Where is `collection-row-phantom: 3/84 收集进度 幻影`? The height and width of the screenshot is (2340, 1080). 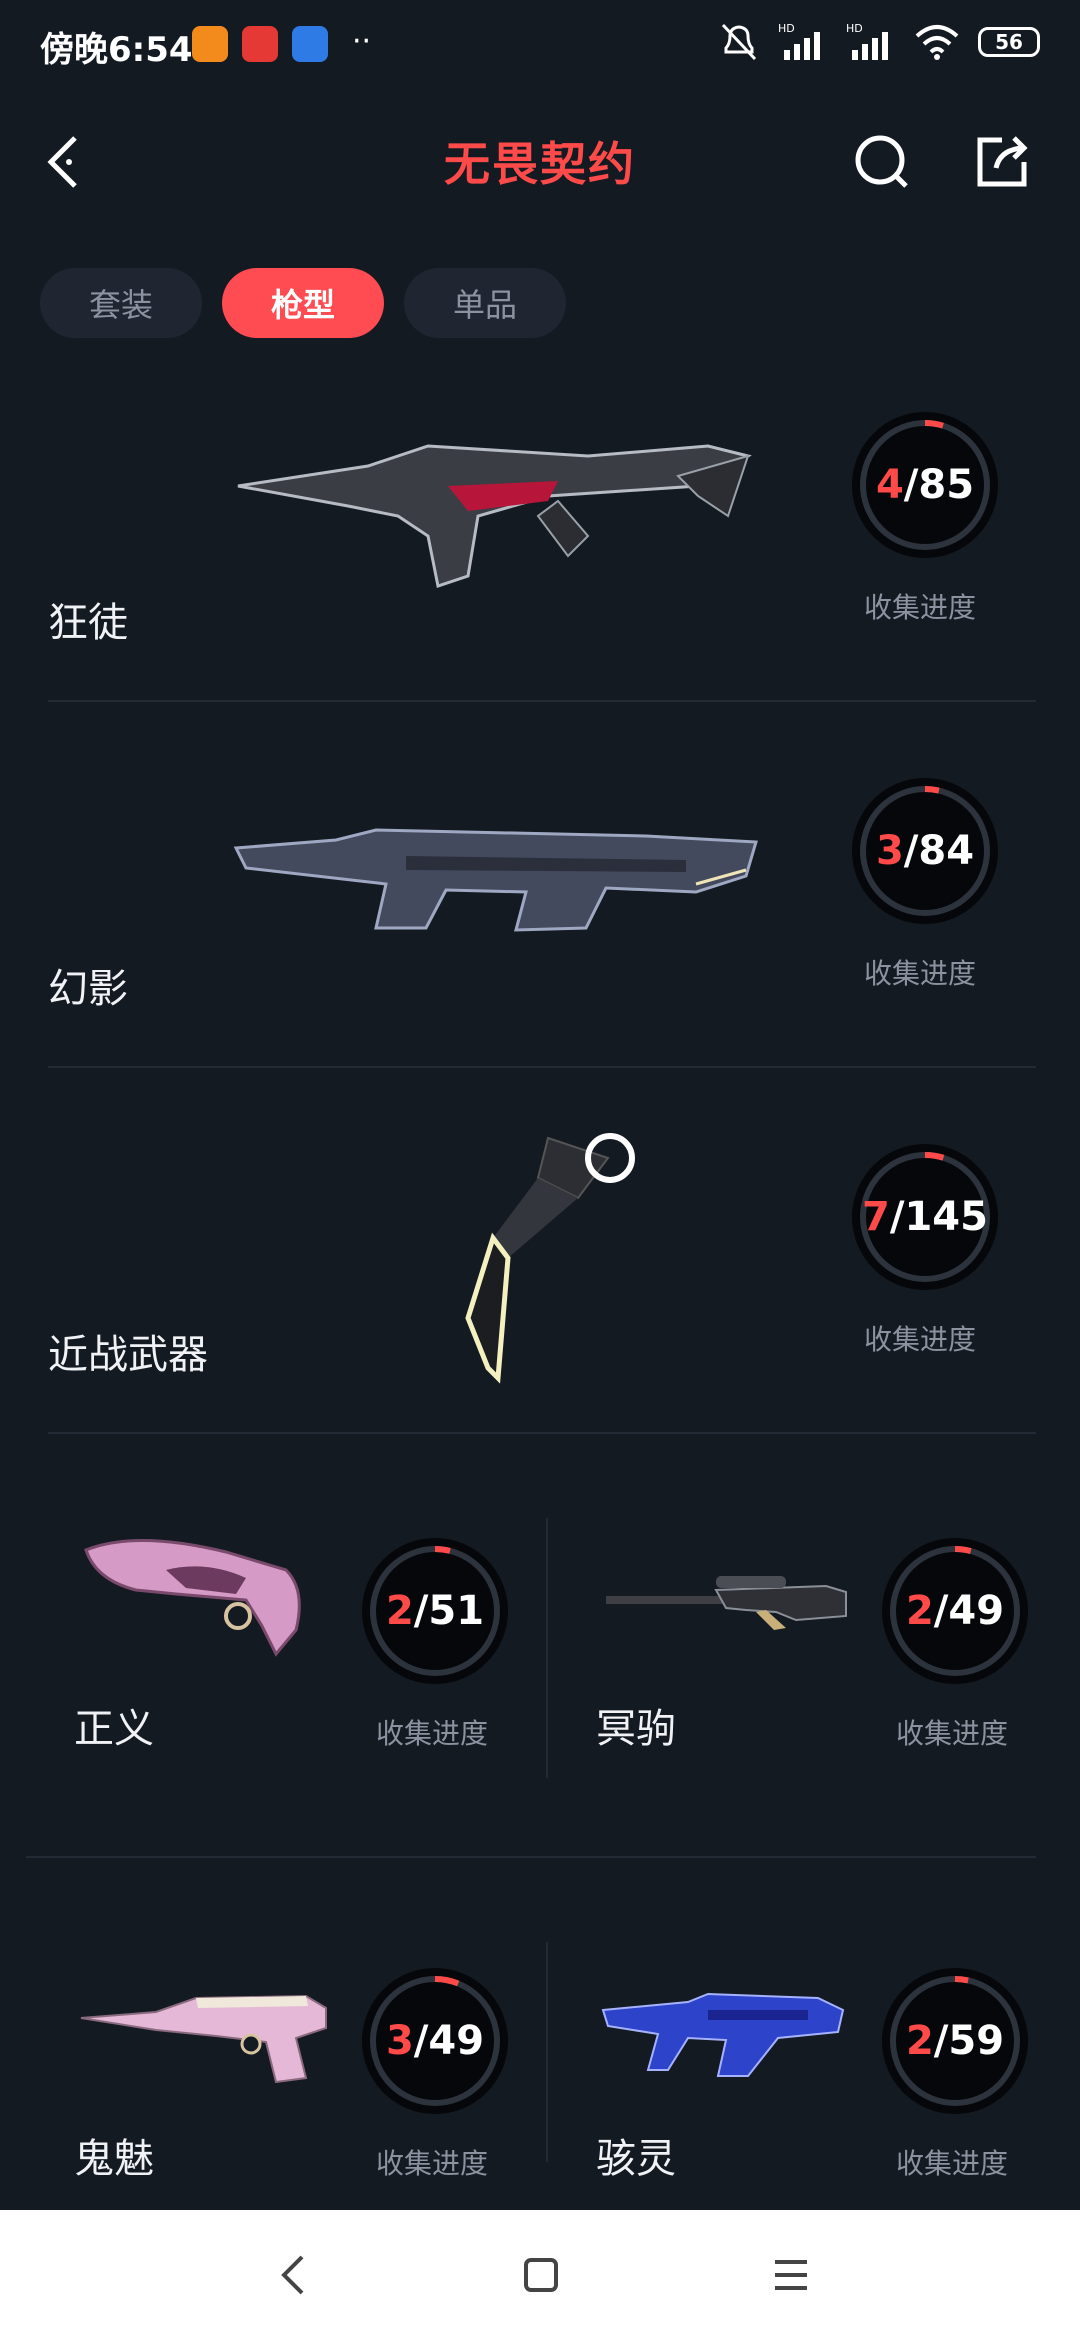 collection-row-phantom: 3/84 收集进度 幻影 is located at coordinates (542, 888).